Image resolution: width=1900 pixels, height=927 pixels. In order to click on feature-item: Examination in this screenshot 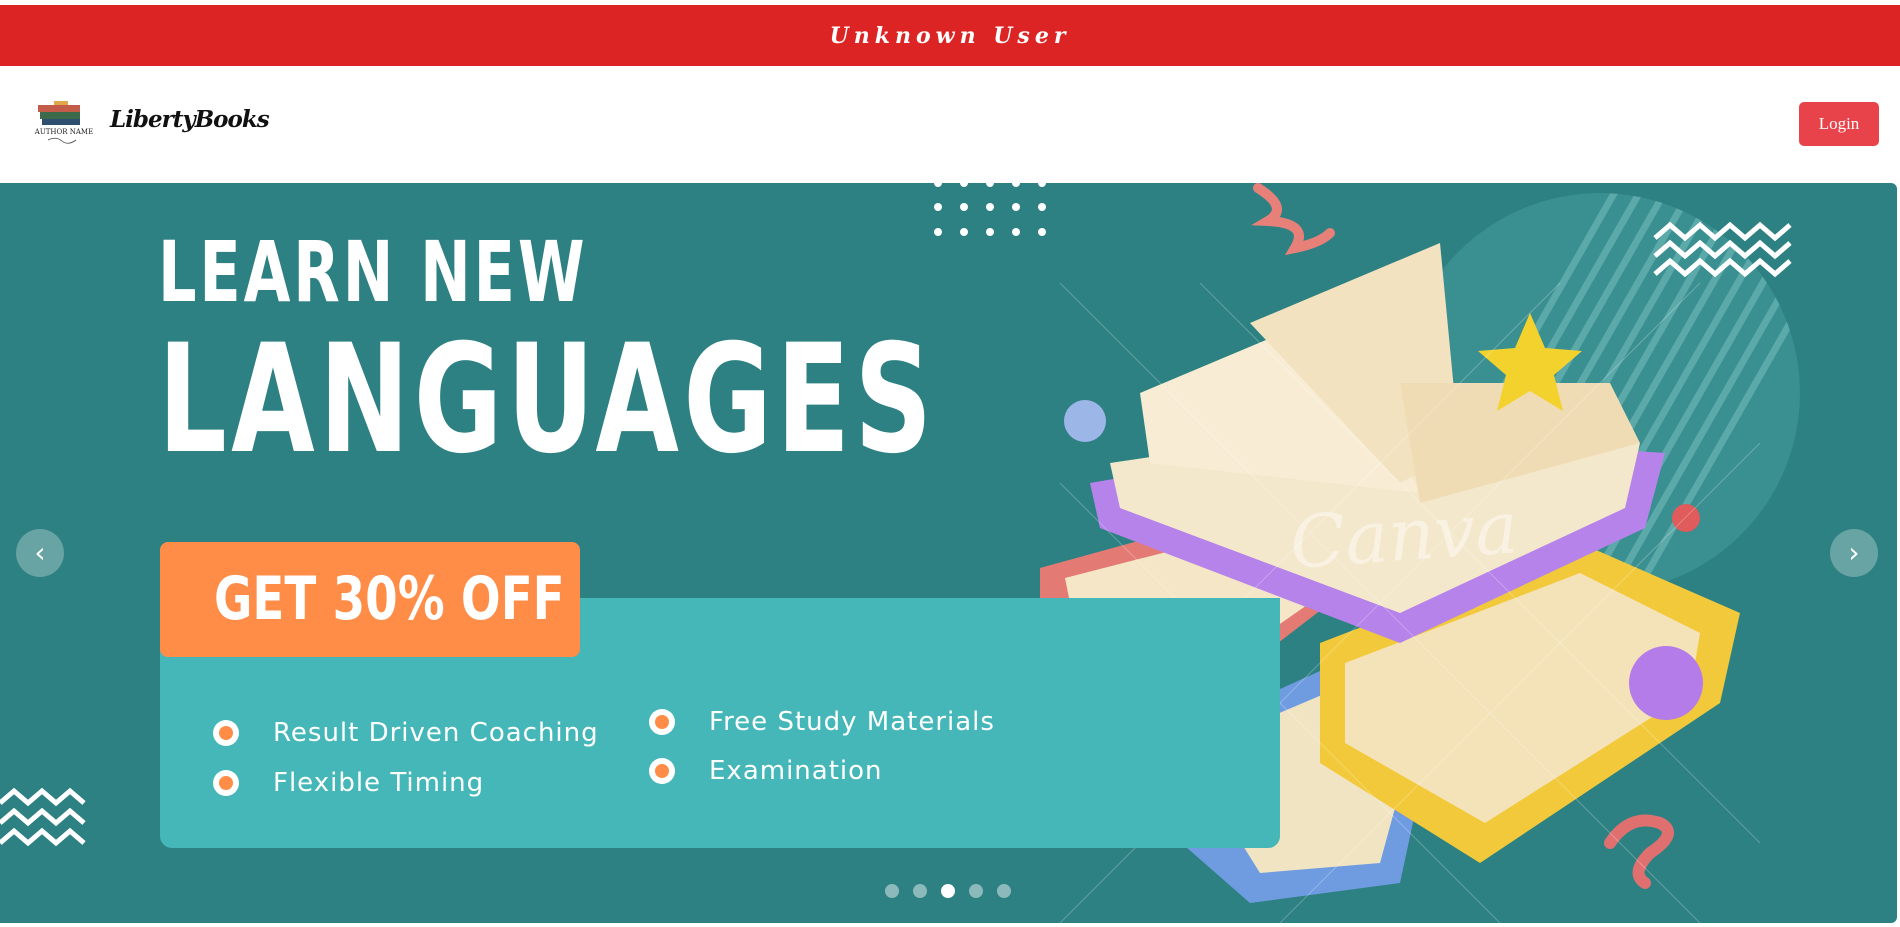, I will do `click(766, 771)`.